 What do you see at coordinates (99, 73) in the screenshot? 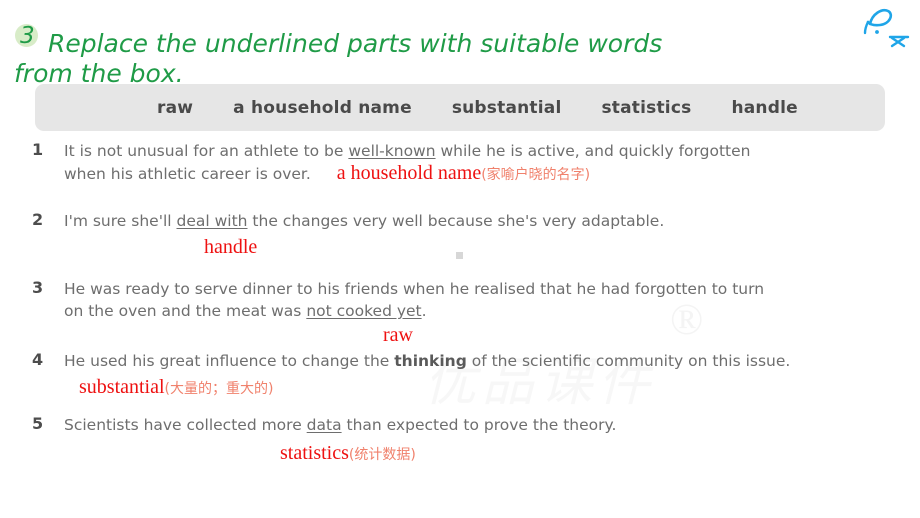
I see `page-title-text-line-2: from the box.` at bounding box center [99, 73].